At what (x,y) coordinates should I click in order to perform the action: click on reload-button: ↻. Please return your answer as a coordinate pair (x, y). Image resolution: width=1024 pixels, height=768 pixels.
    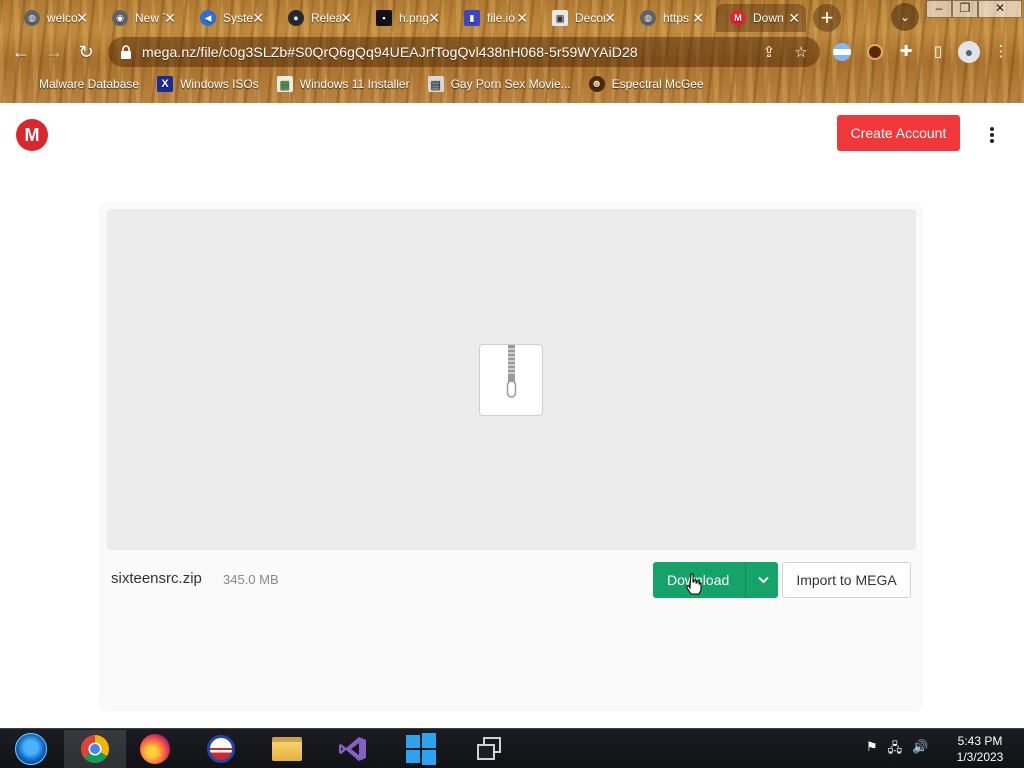
    Looking at the image, I should click on (86, 52).